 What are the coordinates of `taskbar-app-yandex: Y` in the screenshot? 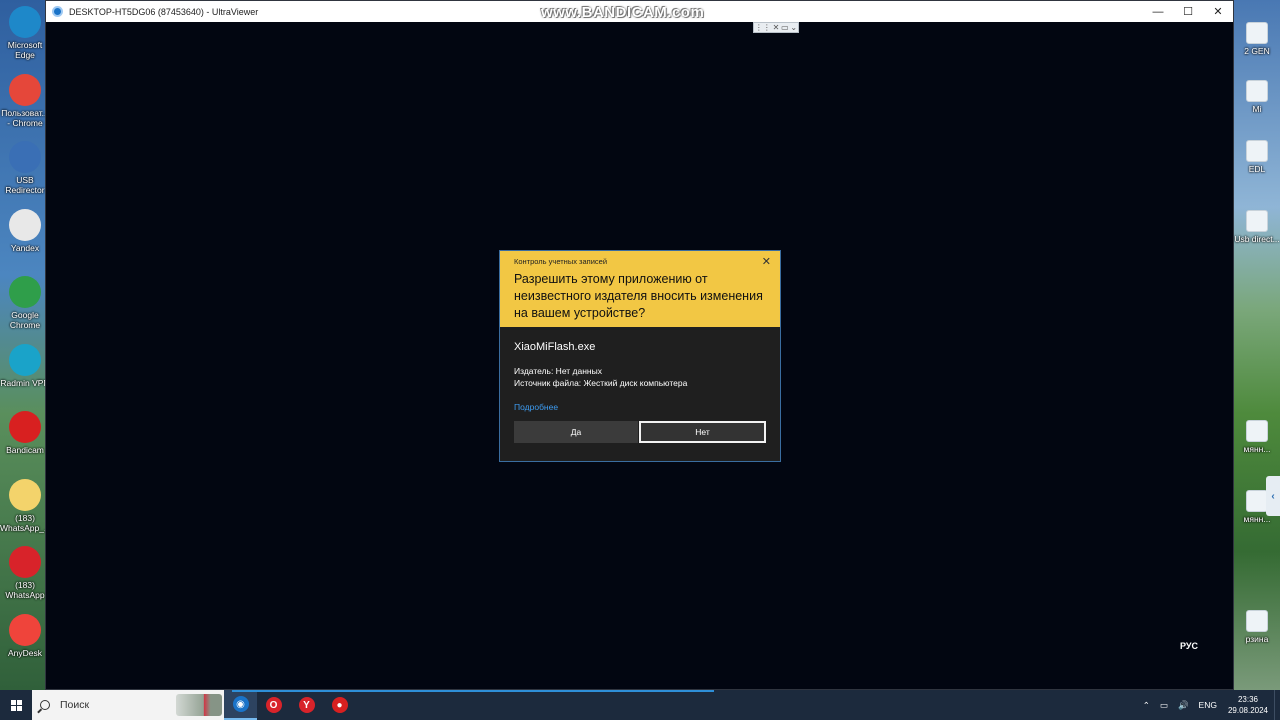 It's located at (306, 705).